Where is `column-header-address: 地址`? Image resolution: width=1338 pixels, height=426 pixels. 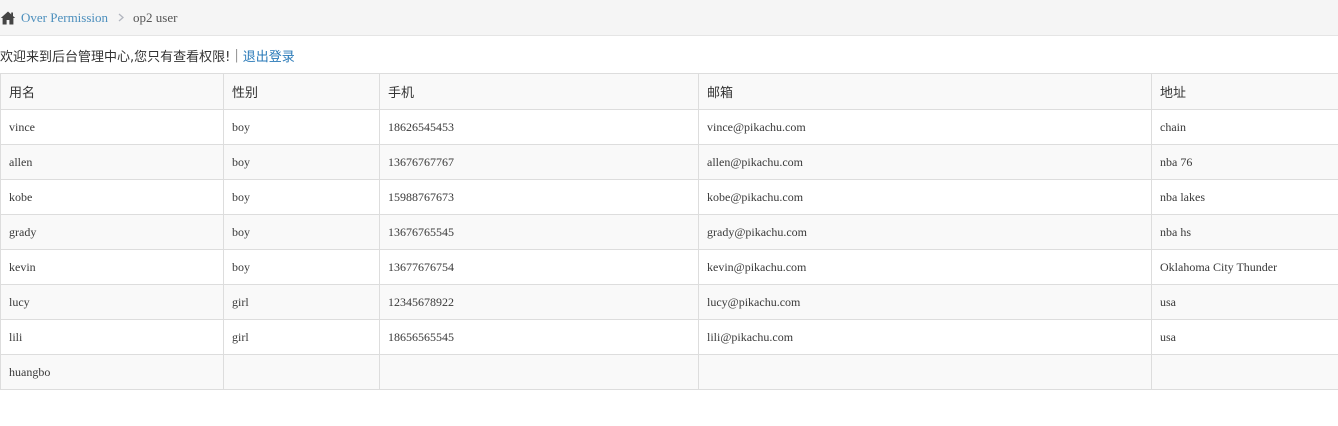 column-header-address: 地址 is located at coordinates (1244, 91).